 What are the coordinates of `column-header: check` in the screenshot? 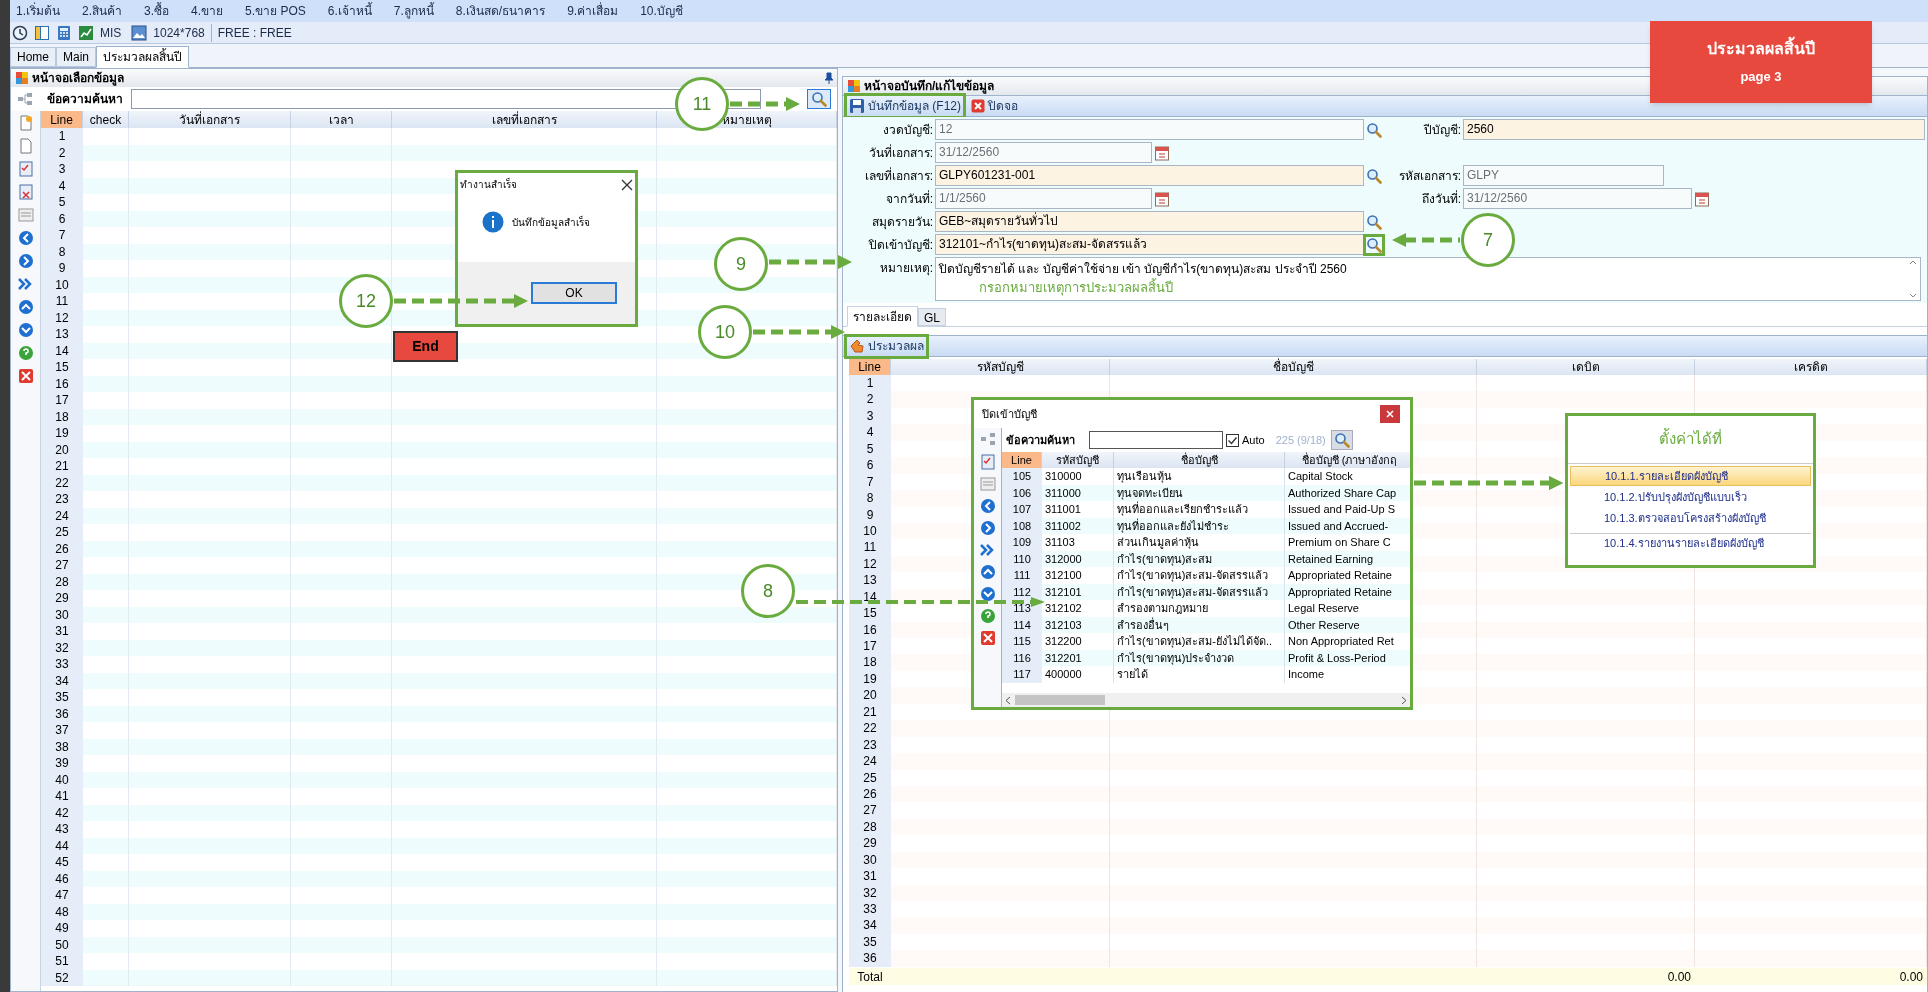 It's located at (106, 119).